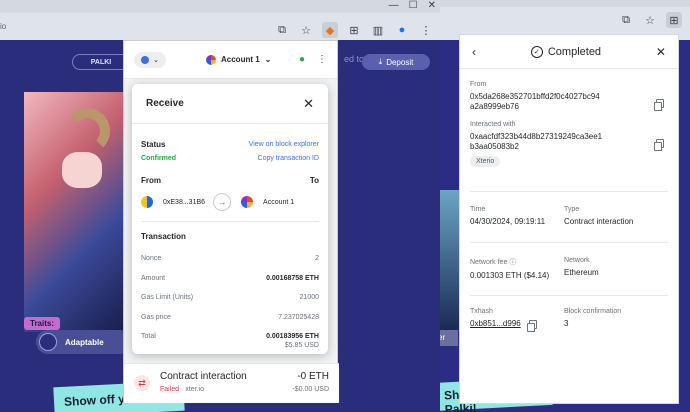 This screenshot has height=412, width=690. I want to click on copy-tx-id-link: Copy transaction ID, so click(288, 158).